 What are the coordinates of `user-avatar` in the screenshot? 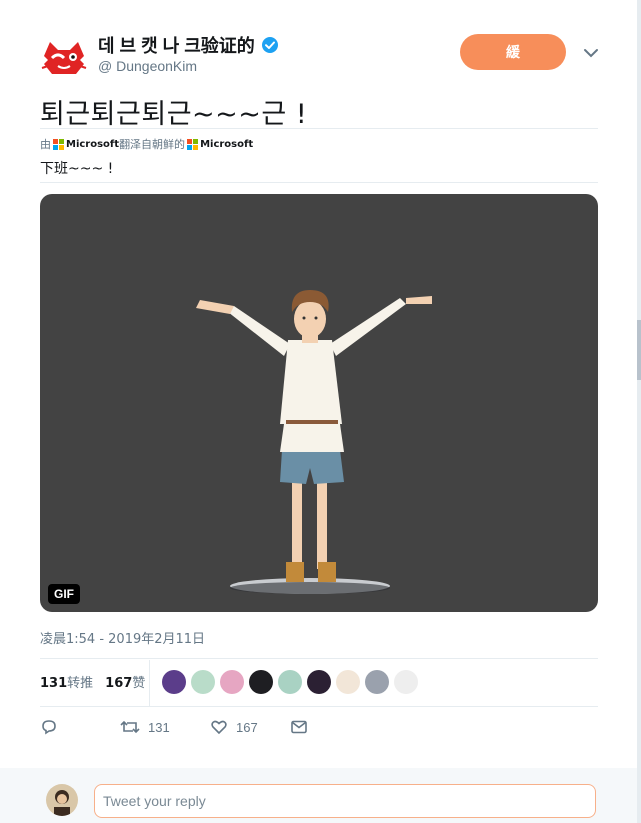 It's located at (62, 800).